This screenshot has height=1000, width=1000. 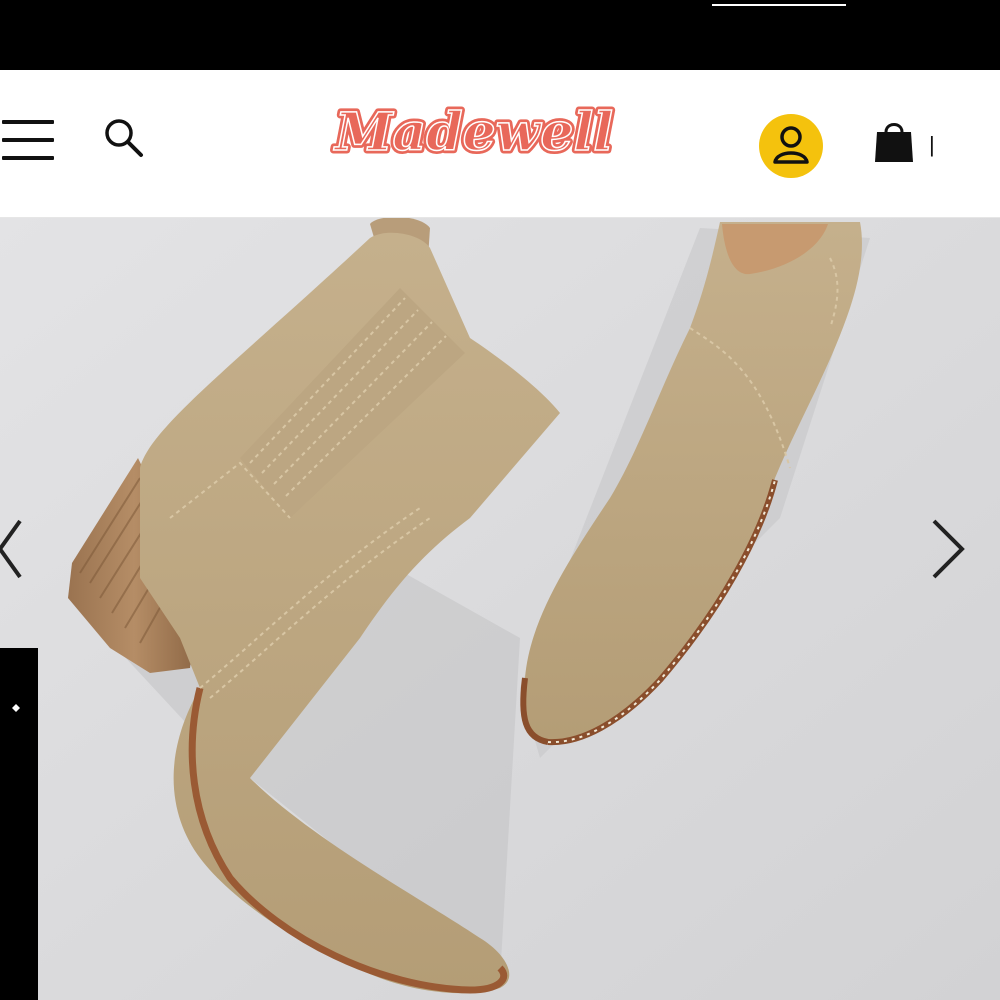 I want to click on site-header: Madewell Madewell |, so click(x=500, y=144).